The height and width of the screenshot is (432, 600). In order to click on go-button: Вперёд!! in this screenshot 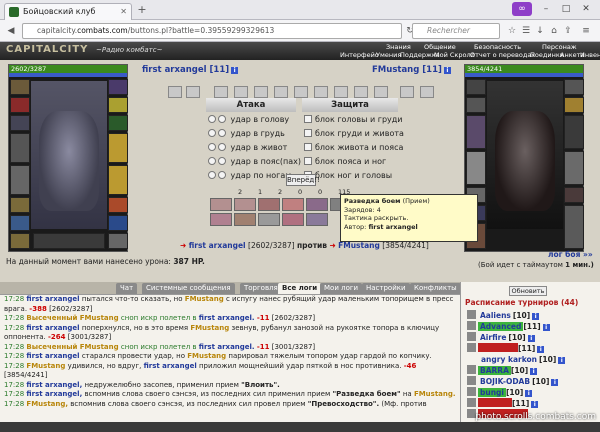, I will do `click(303, 180)`.